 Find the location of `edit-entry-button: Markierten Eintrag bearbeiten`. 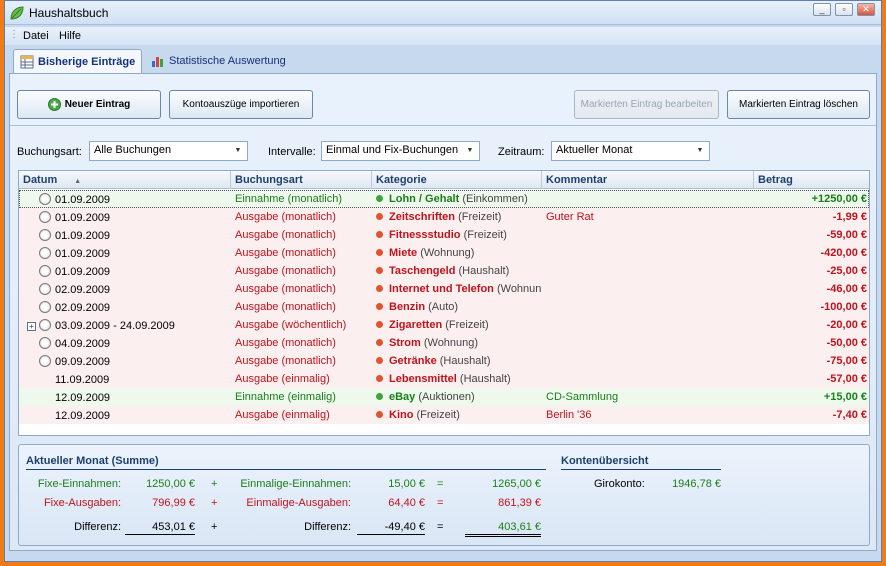

edit-entry-button: Markierten Eintrag bearbeiten is located at coordinates (646, 104).